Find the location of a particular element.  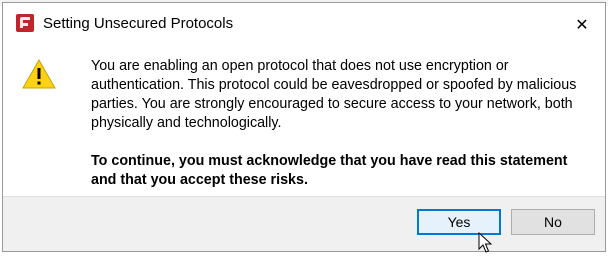

dialog-title: Setting Unsecured Protocols is located at coordinates (138, 23).